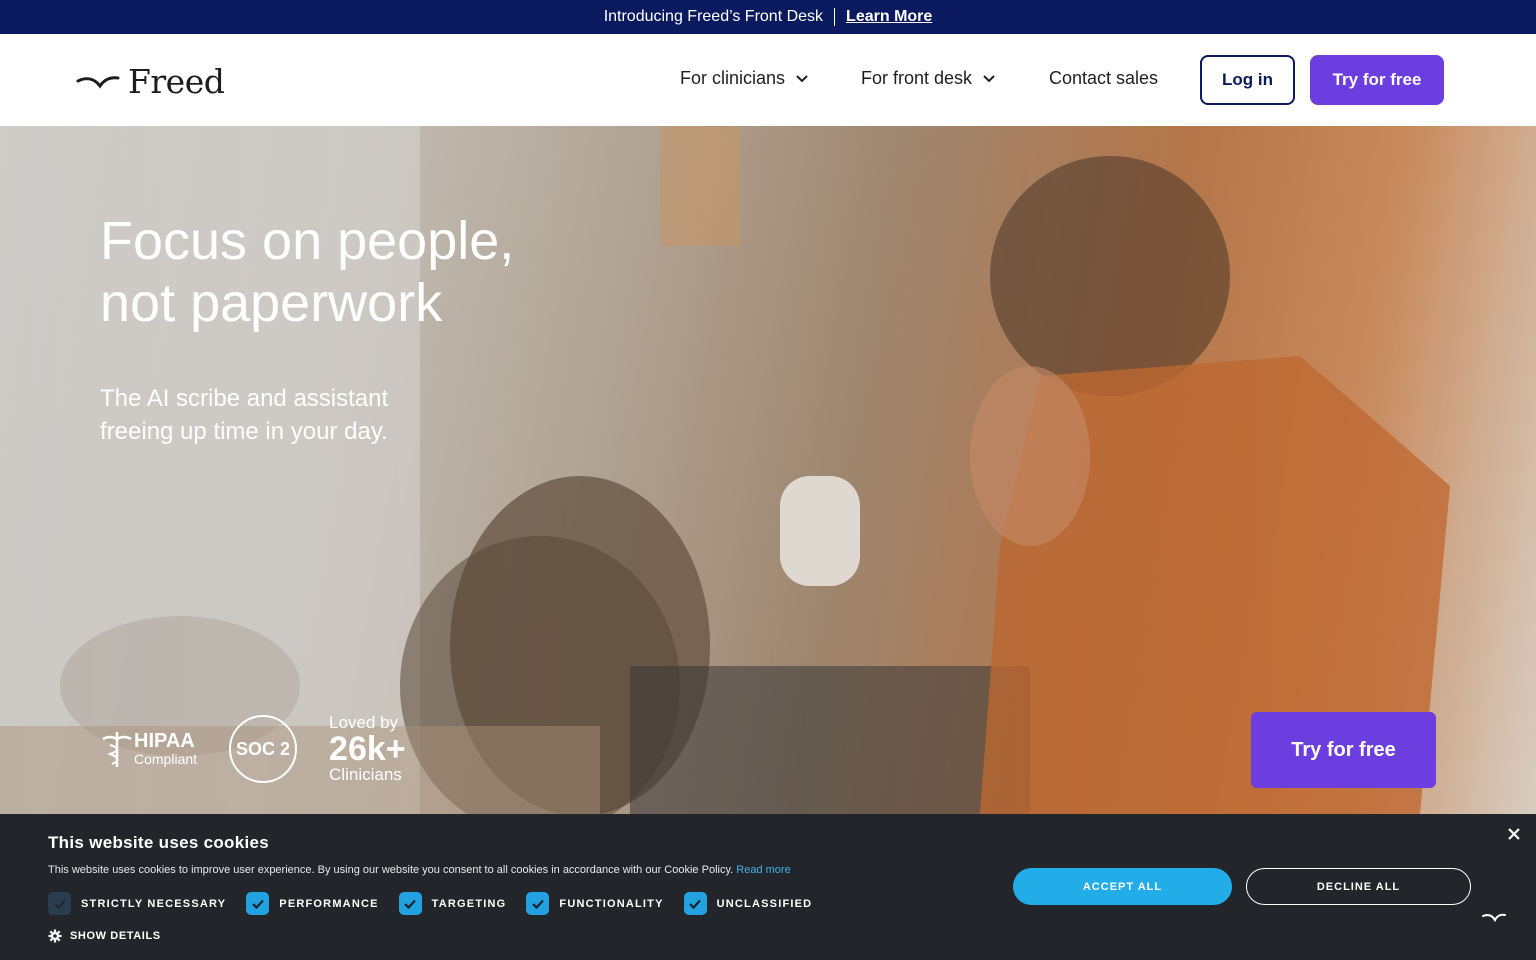 This screenshot has width=1536, height=960. What do you see at coordinates (159, 842) in the screenshot?
I see `cookie-title: This website uses cookies` at bounding box center [159, 842].